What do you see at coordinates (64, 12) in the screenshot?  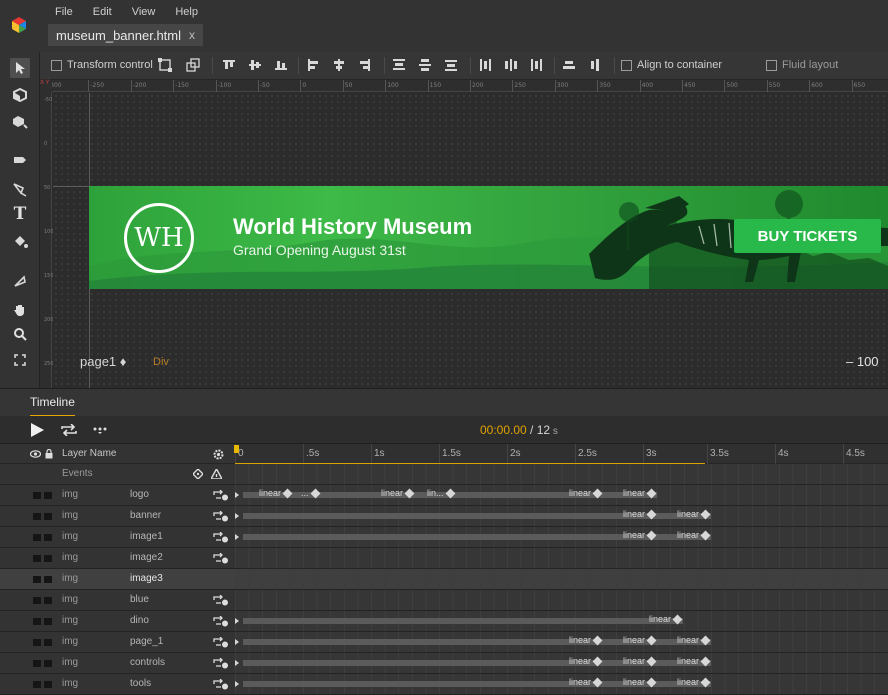 I see `menu-file: File` at bounding box center [64, 12].